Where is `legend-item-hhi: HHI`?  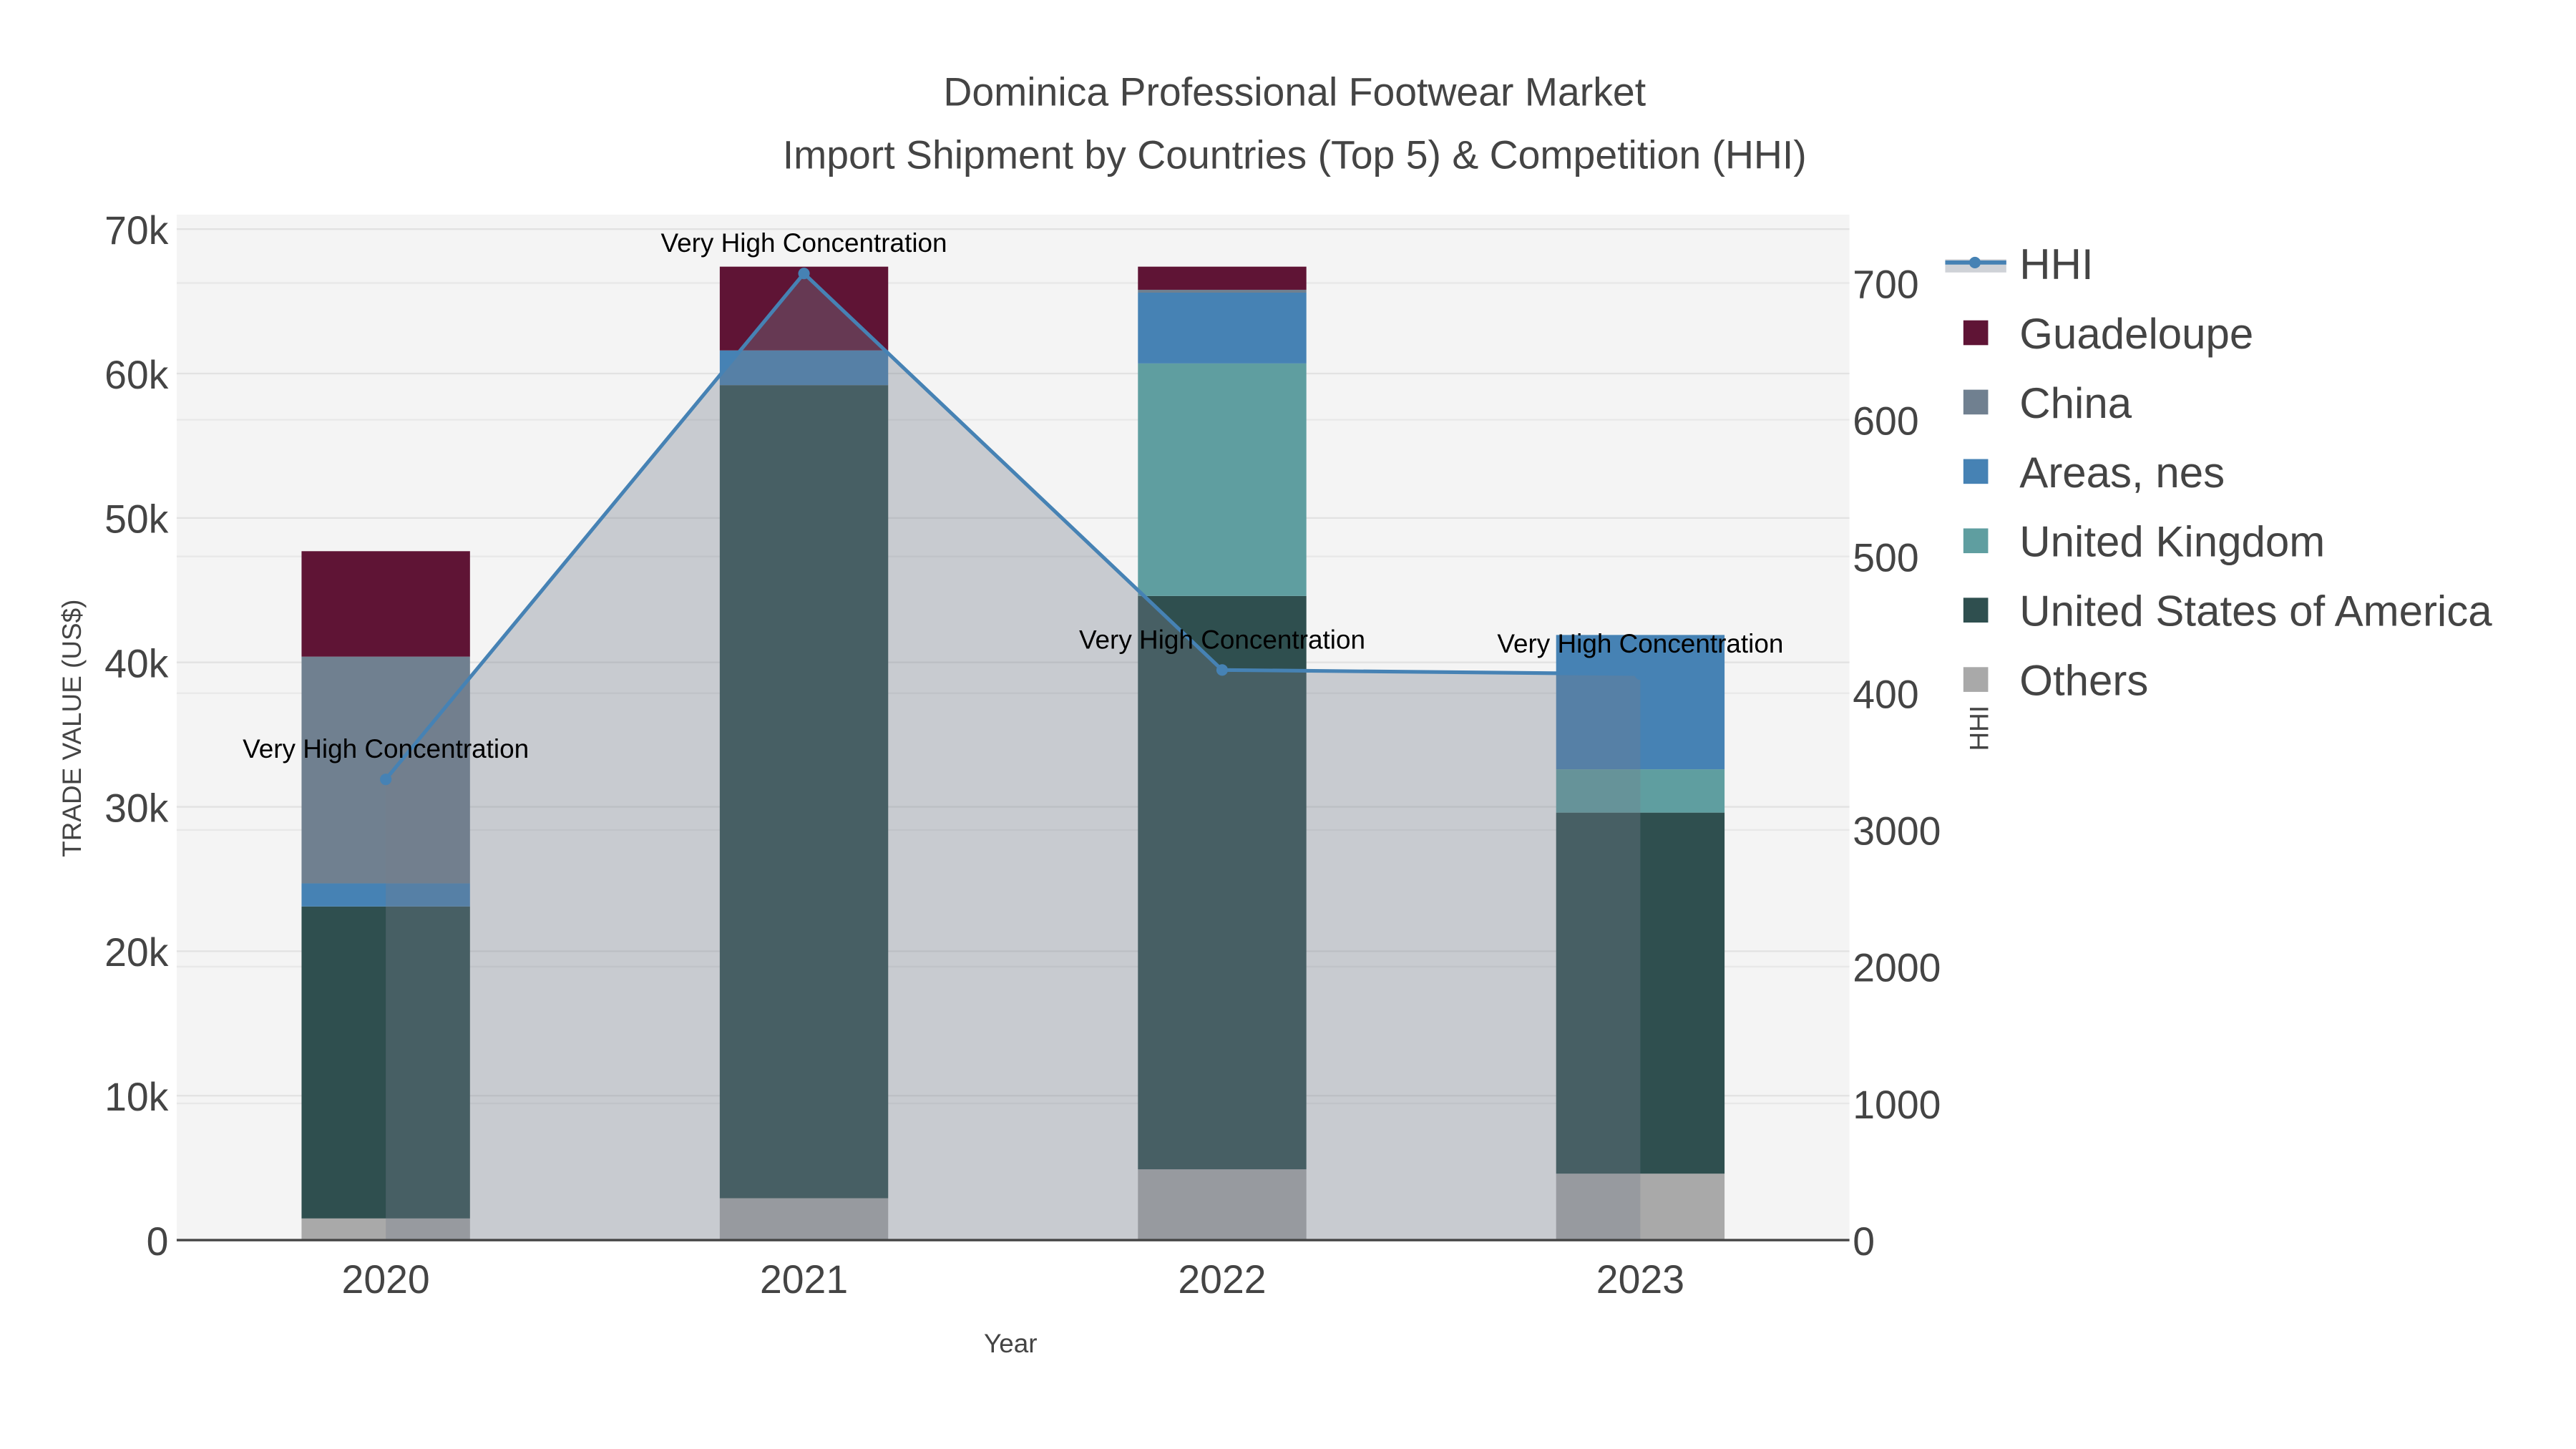 legend-item-hhi: HHI is located at coordinates (2019, 264).